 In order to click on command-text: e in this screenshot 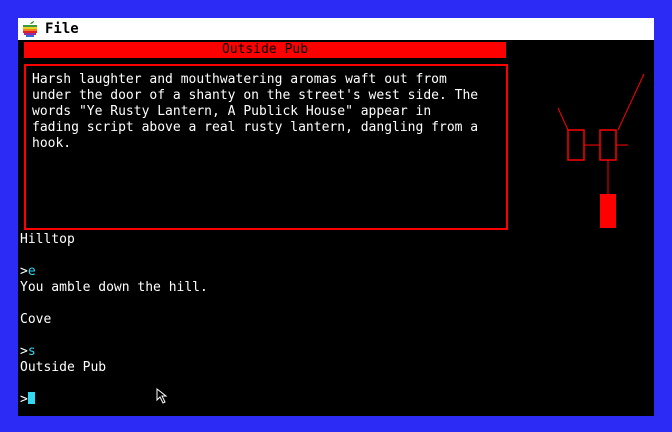, I will do `click(31, 271)`.